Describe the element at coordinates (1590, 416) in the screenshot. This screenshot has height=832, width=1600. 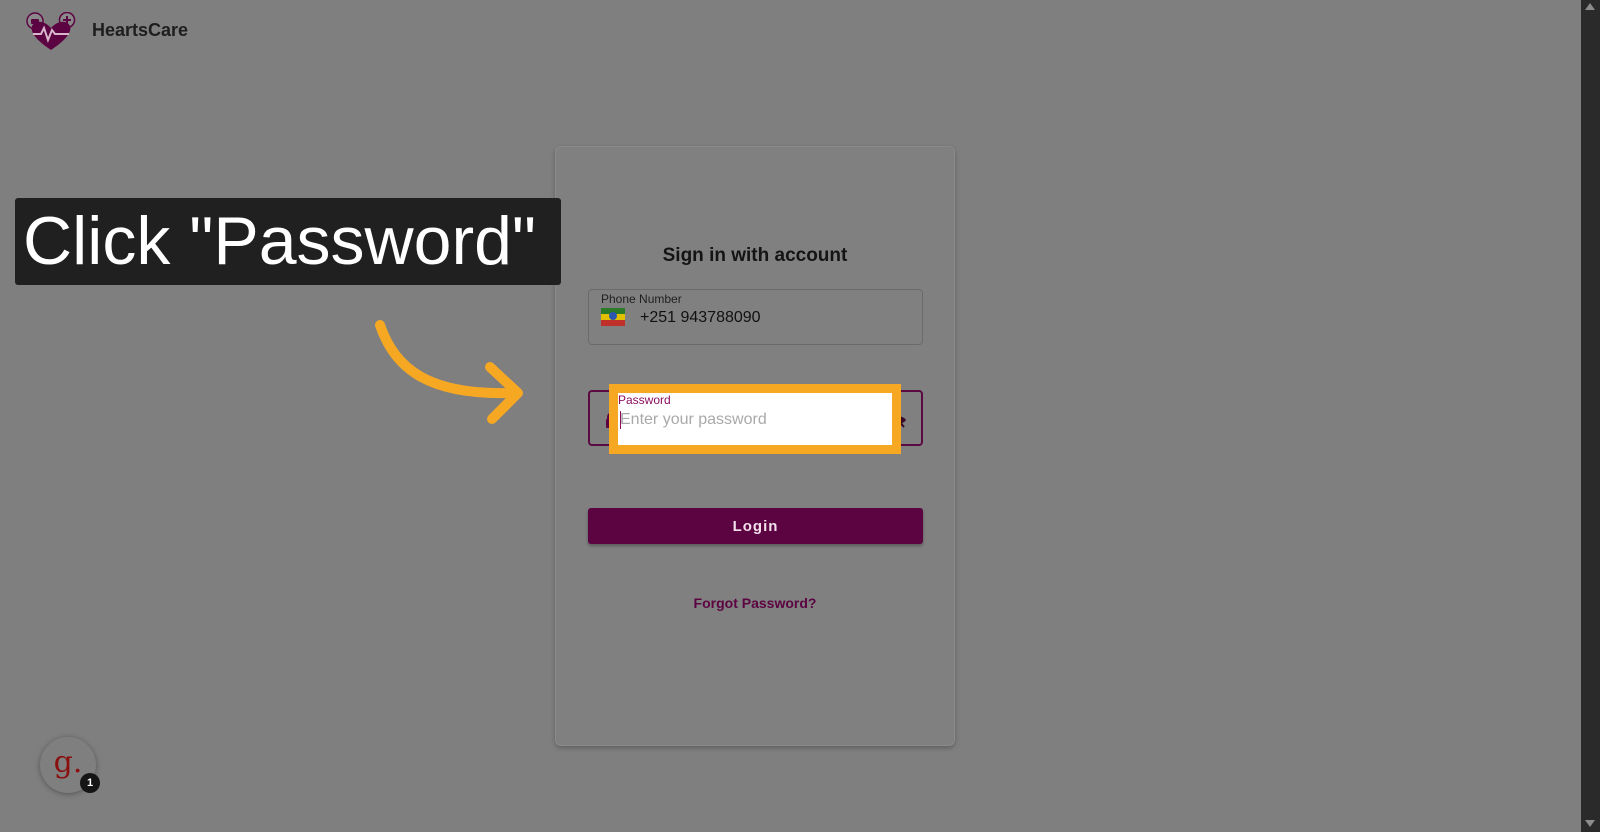
I see `vertical-scrollbar` at that location.